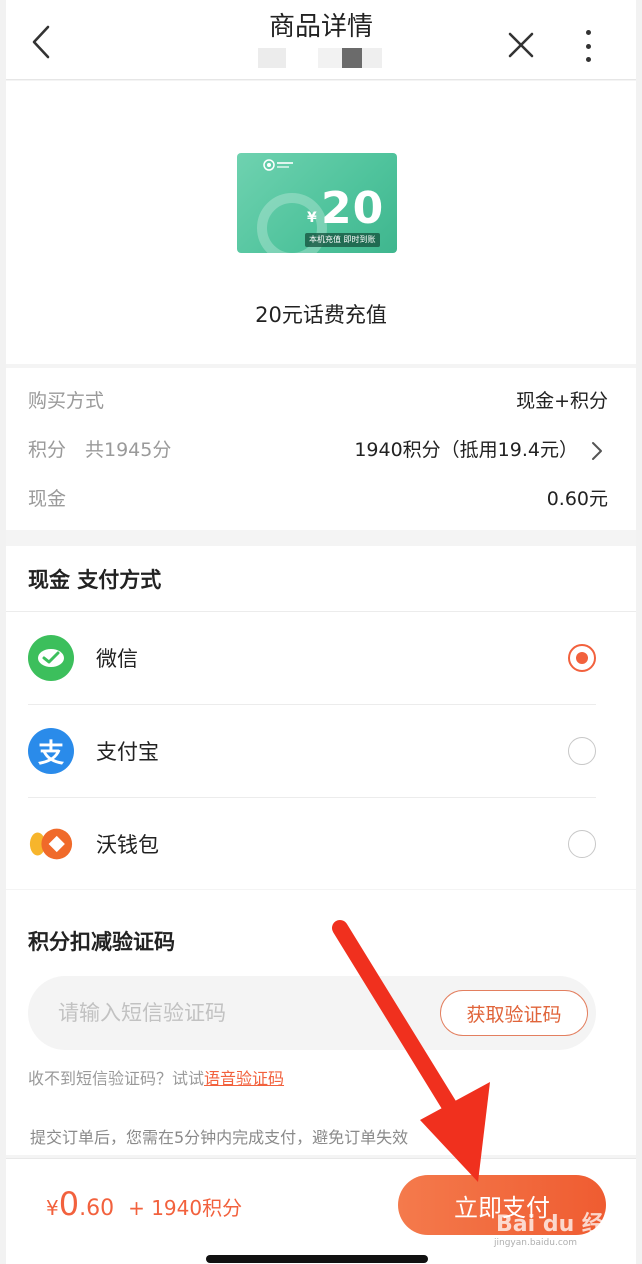 Image resolution: width=642 pixels, height=1264 pixels. What do you see at coordinates (321, 315) in the screenshot?
I see `product-name: 20元话费充值` at bounding box center [321, 315].